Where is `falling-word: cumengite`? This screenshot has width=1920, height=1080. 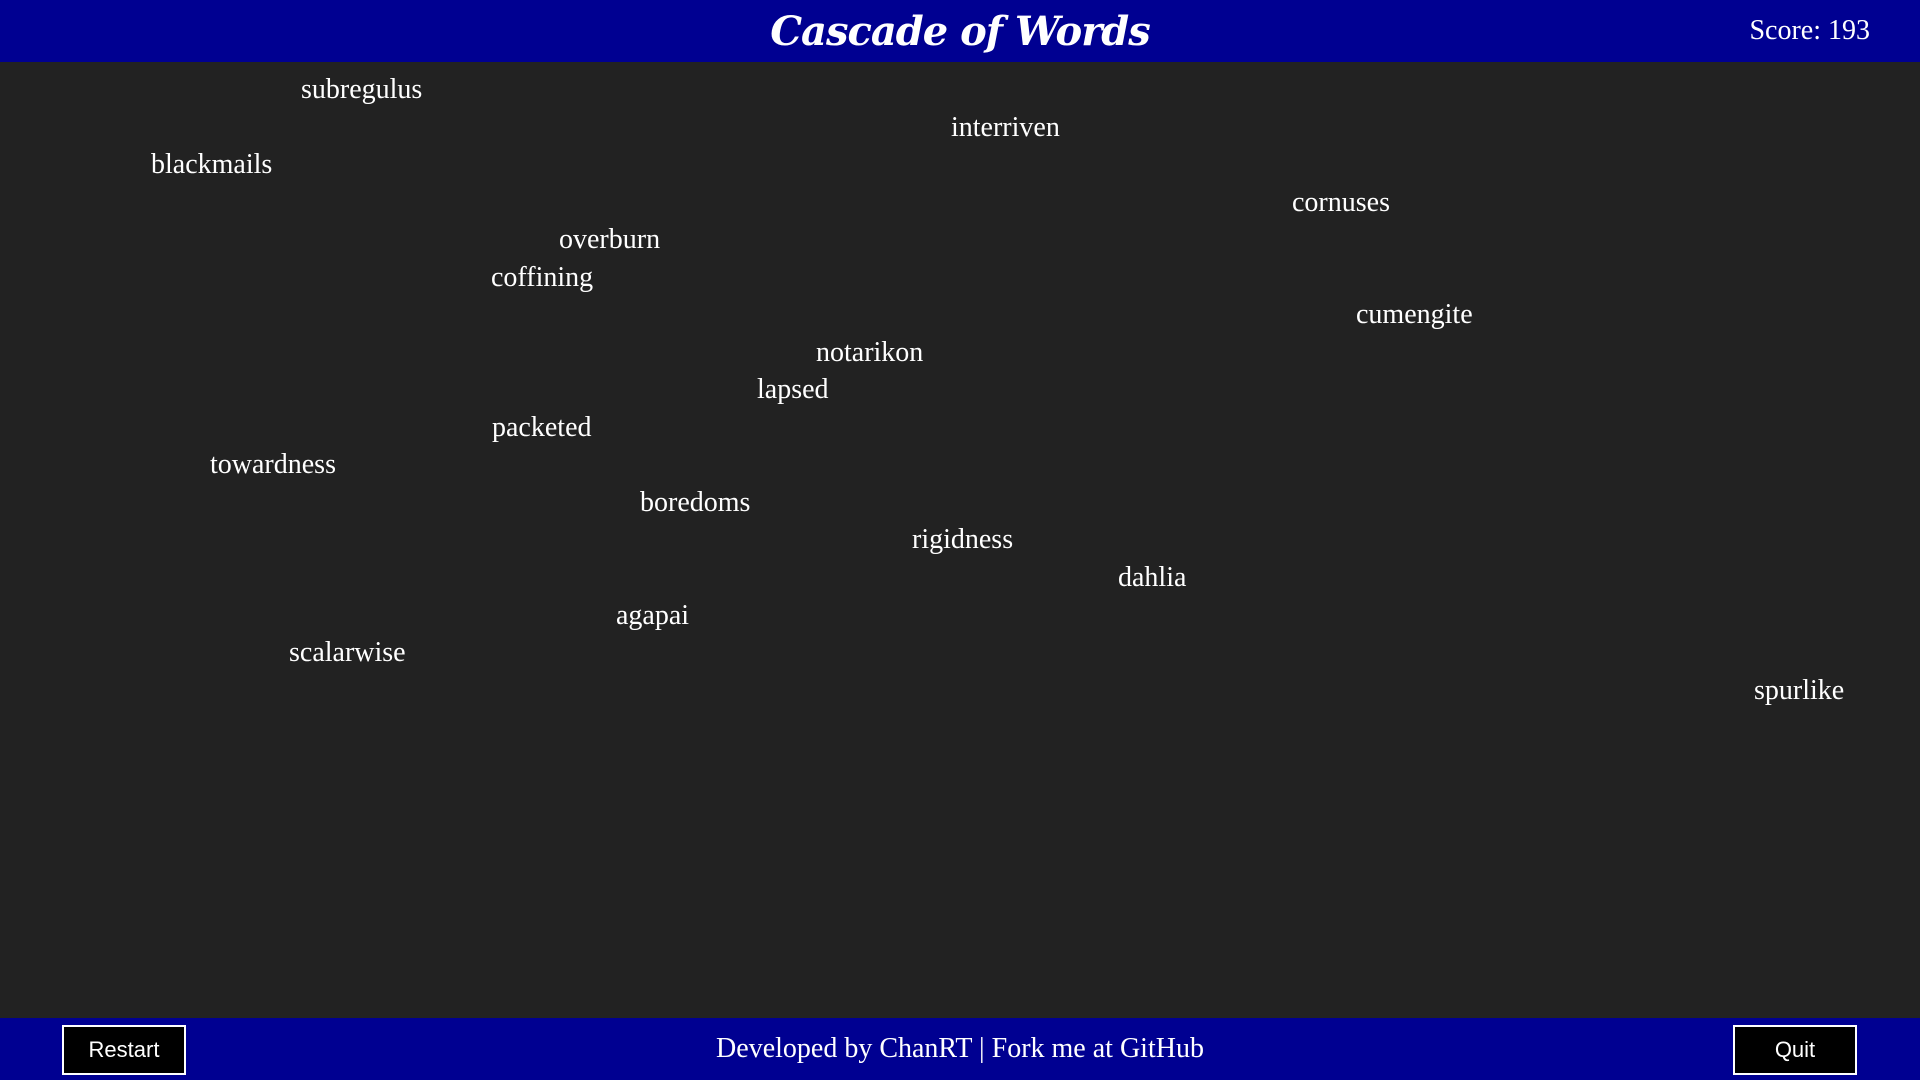
falling-word: cumengite is located at coordinates (1414, 314).